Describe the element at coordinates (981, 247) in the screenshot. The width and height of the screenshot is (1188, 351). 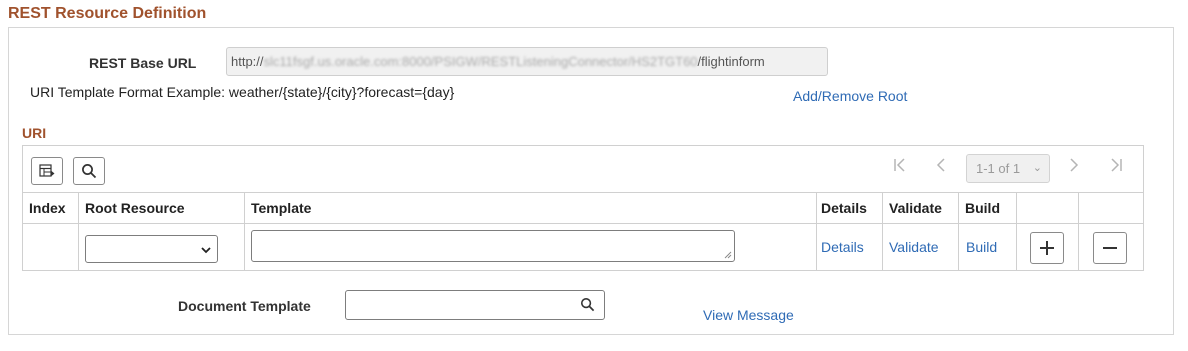
I see `build-link: Build` at that location.